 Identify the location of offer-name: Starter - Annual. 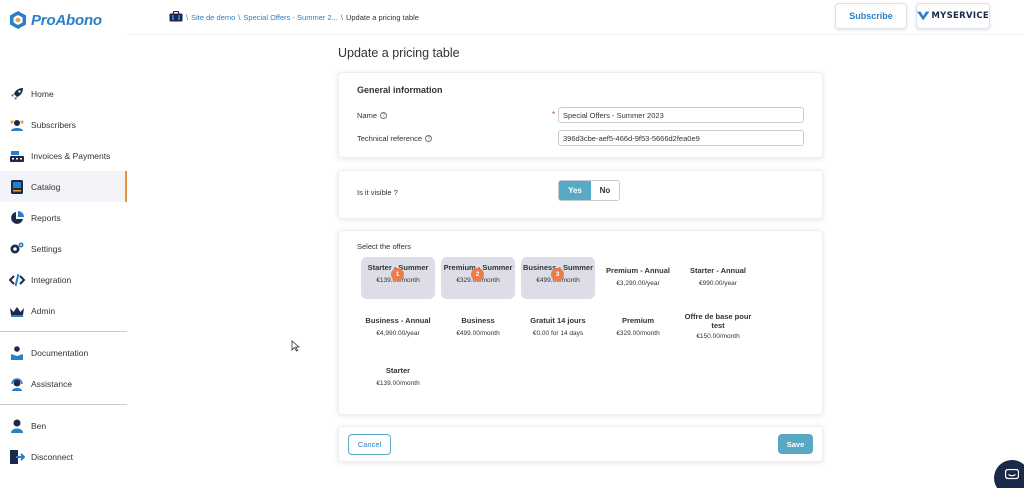
(718, 270).